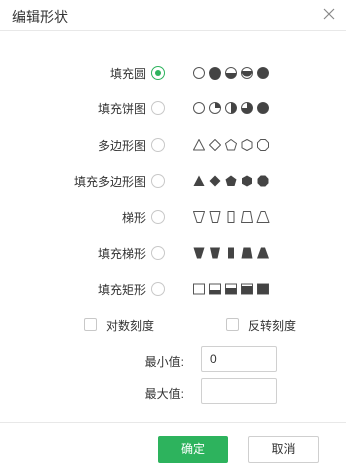 The height and width of the screenshot is (472, 346). What do you see at coordinates (231, 181) in the screenshot?
I see `polygon-filled-icon` at bounding box center [231, 181].